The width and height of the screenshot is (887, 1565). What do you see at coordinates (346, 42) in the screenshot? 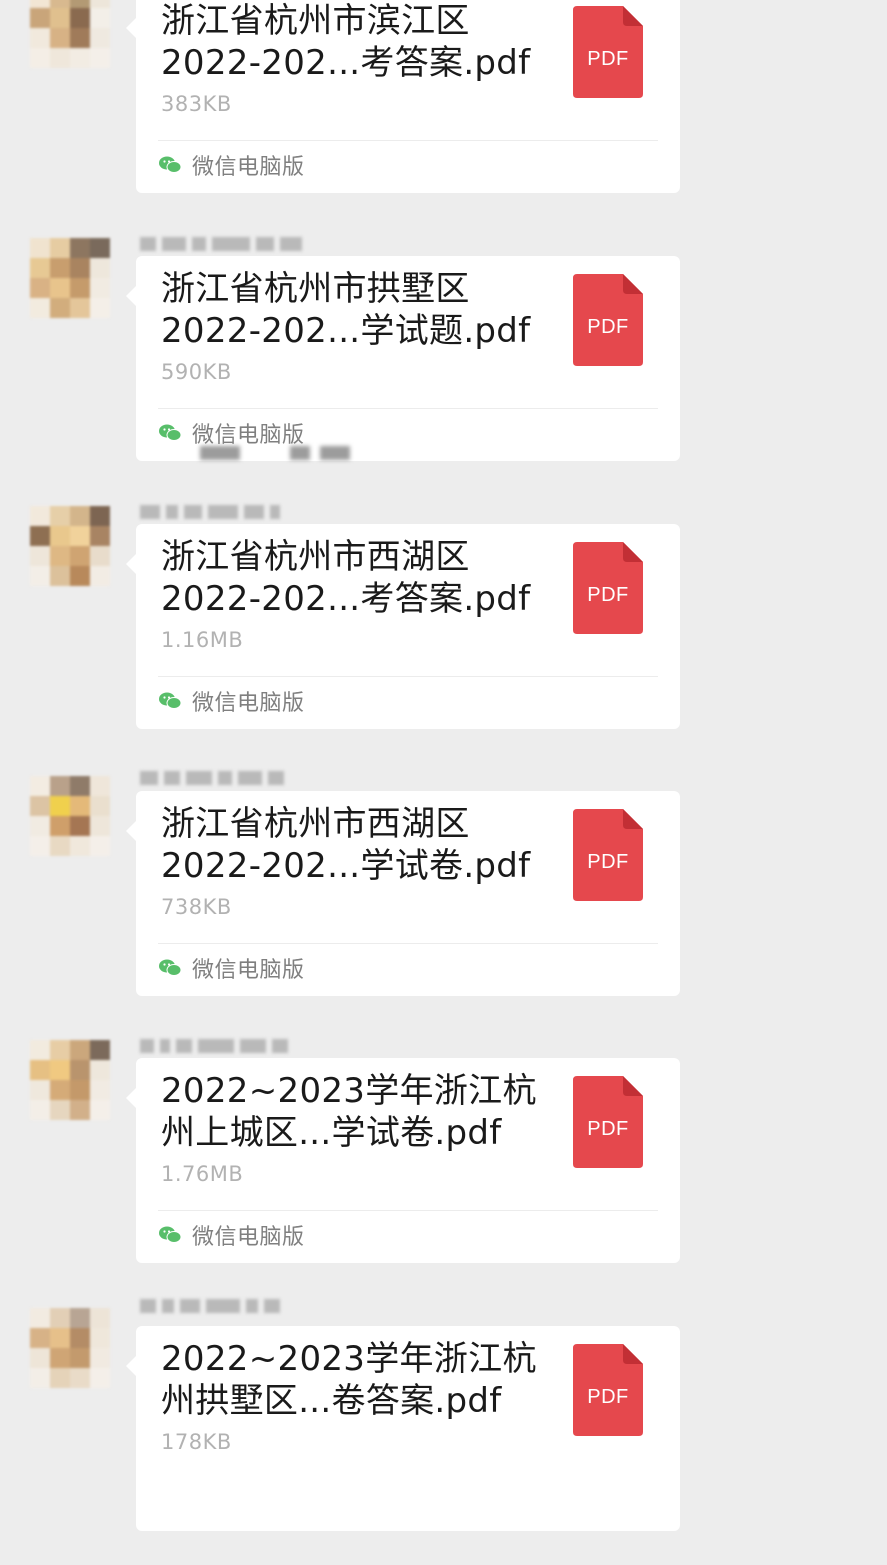
I see `file-name: 浙江省杭州市滨江区 2022-202...考答案.pdf` at bounding box center [346, 42].